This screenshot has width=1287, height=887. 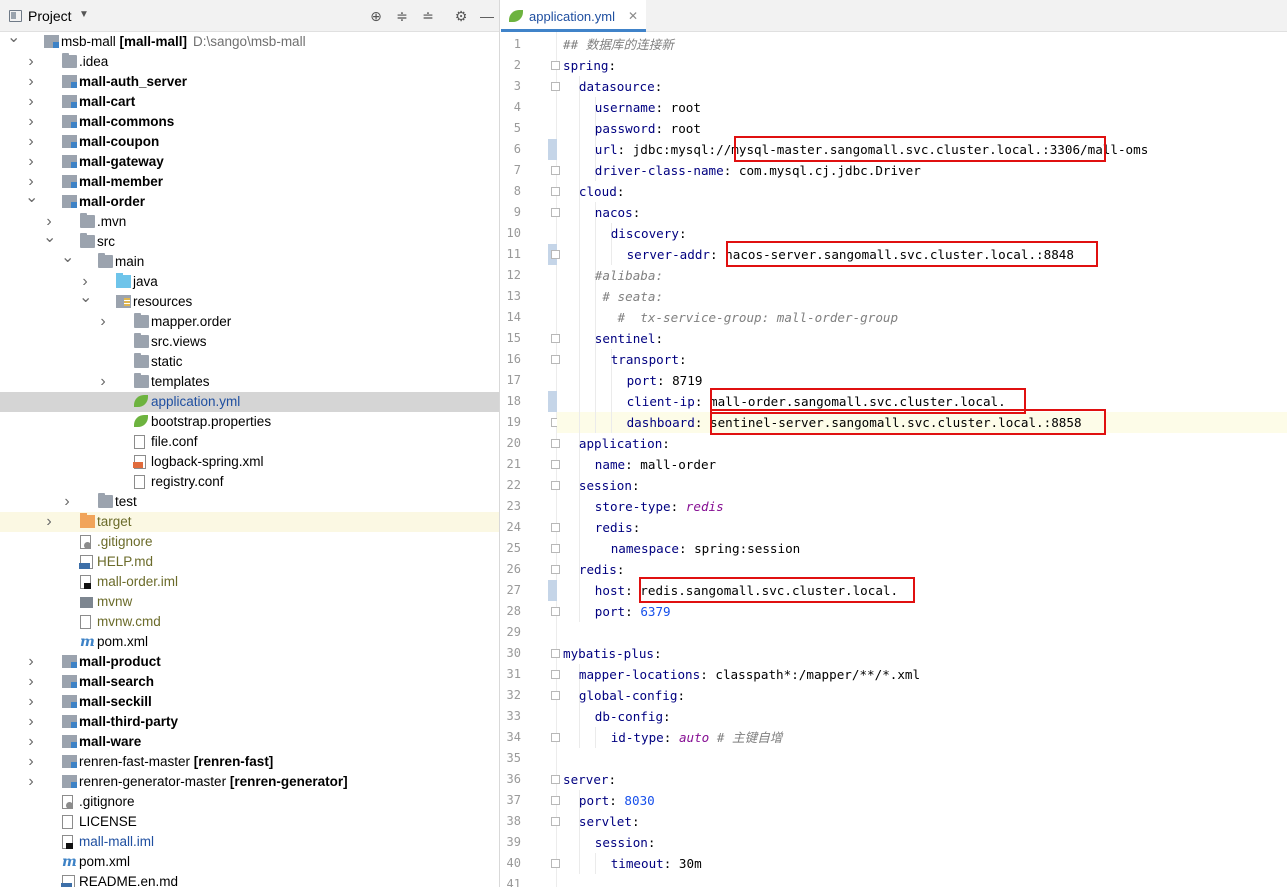 What do you see at coordinates (249, 562) in the screenshot?
I see `tree-item: HELP.md` at bounding box center [249, 562].